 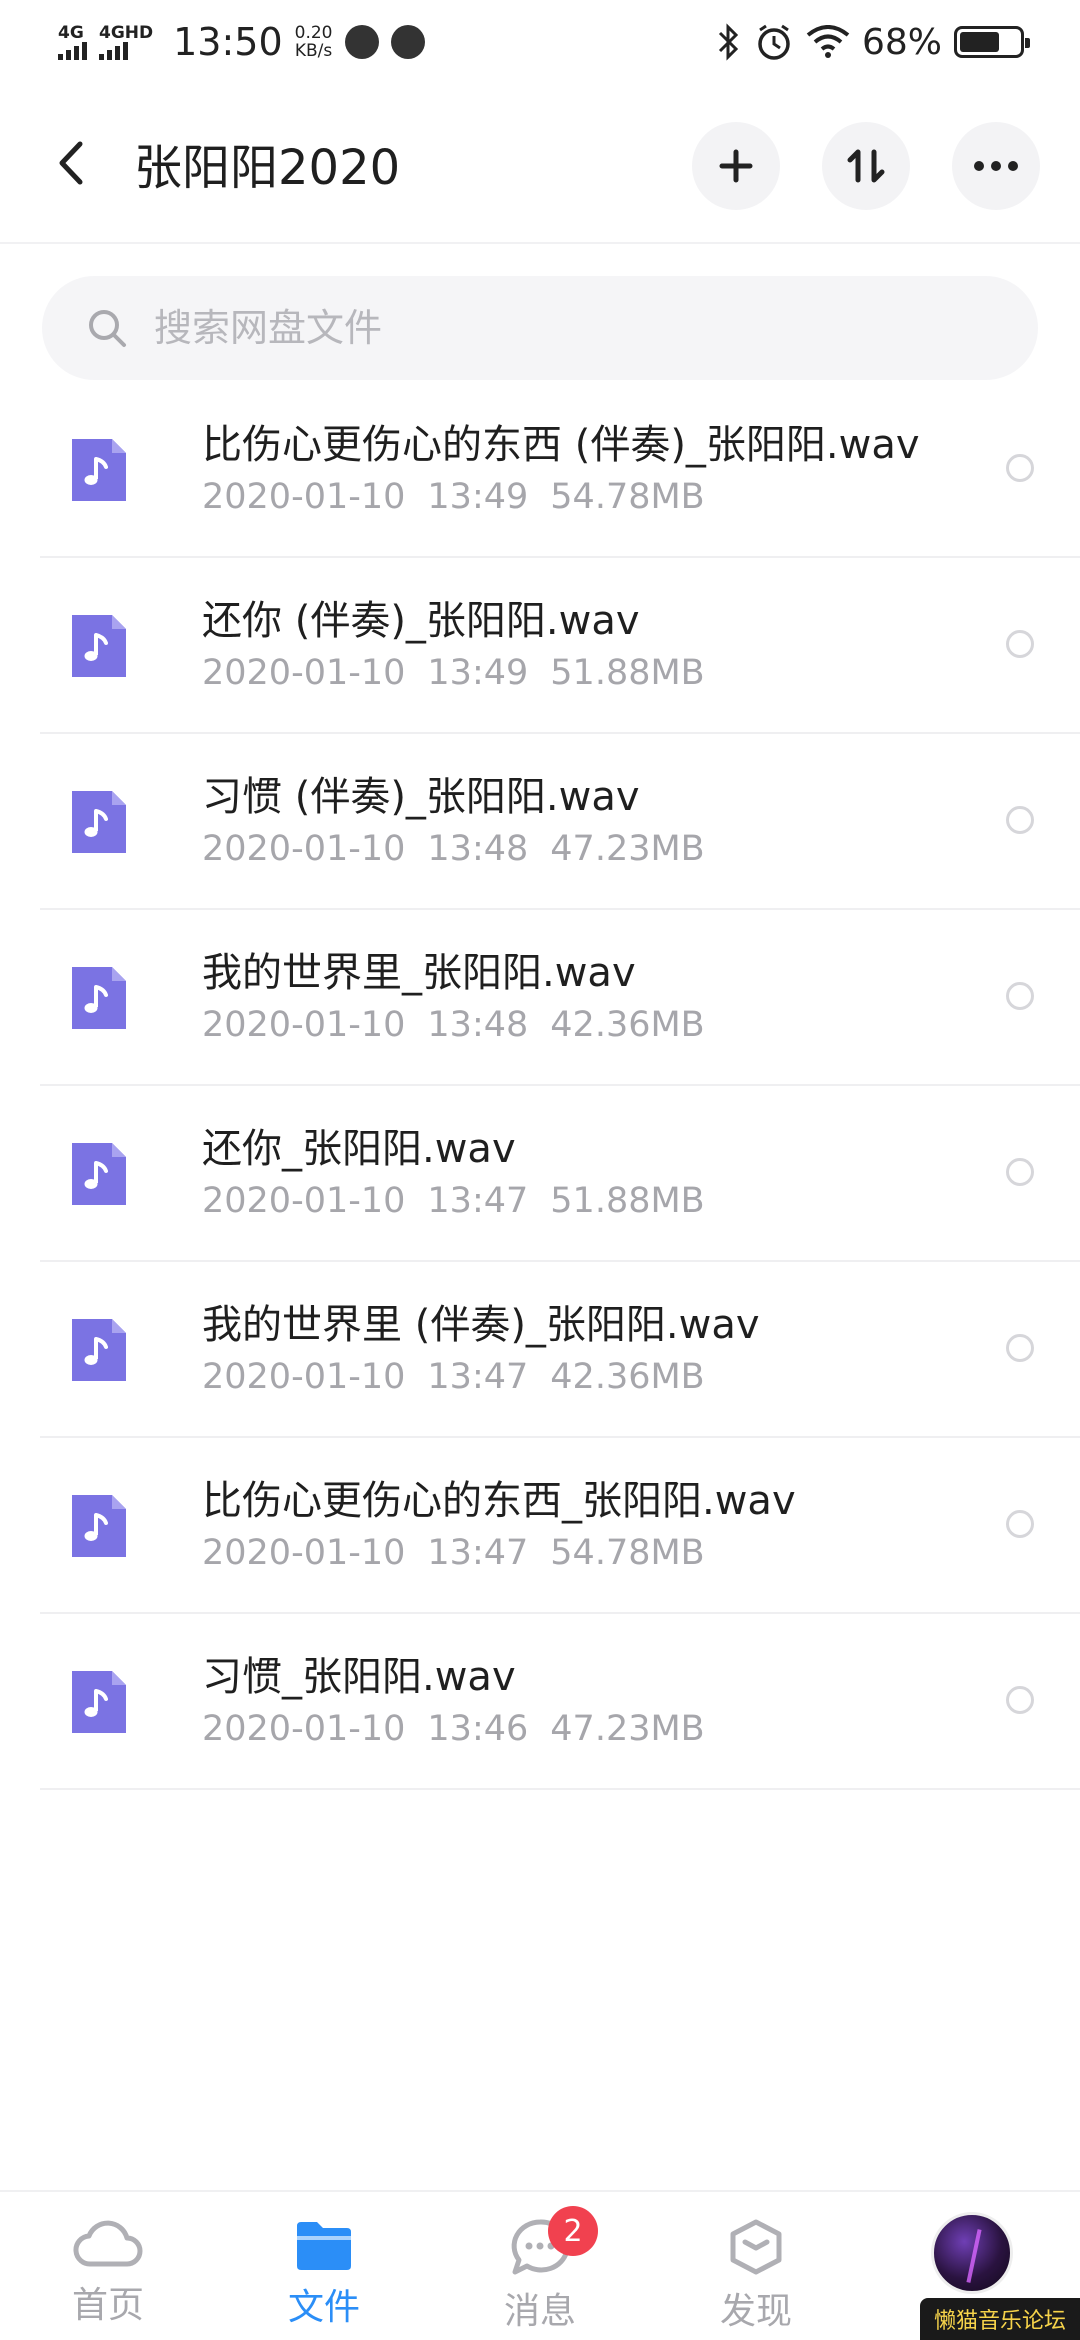 What do you see at coordinates (481, 1350) in the screenshot?
I see `file-text: 我的世界里 (伴奏)_张阳阳.wav 2020-01-10 13:47 42.36MB` at bounding box center [481, 1350].